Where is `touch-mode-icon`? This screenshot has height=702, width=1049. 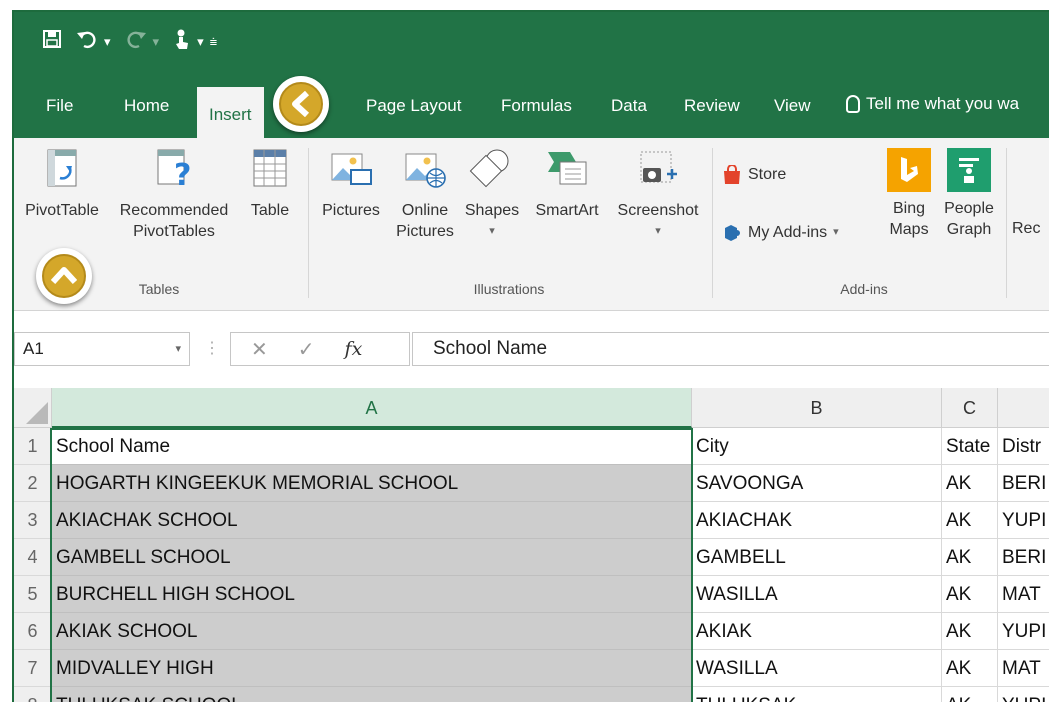
touch-mode-icon is located at coordinates (182, 42).